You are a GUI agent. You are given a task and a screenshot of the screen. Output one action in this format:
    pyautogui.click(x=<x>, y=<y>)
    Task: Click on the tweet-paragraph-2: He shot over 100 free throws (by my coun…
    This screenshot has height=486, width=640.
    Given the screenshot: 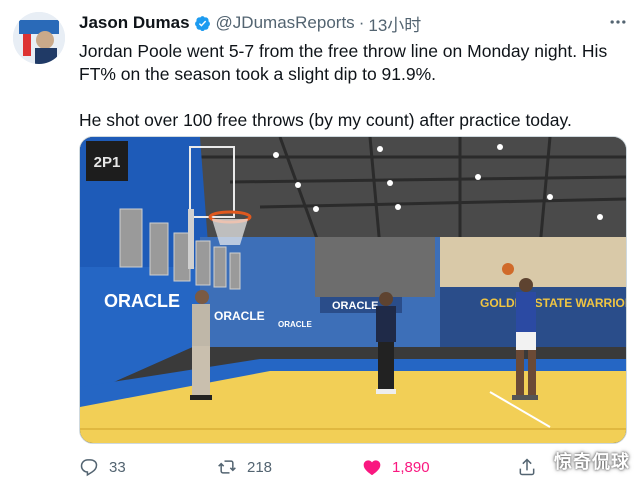 What is the action you would take?
    pyautogui.click(x=325, y=120)
    